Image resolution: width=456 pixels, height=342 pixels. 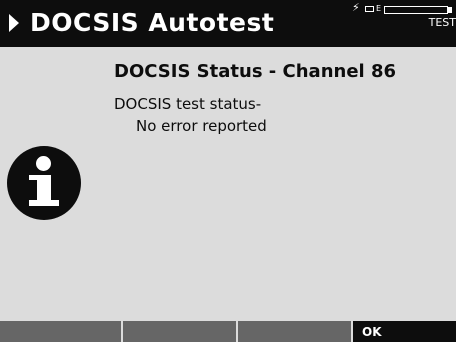 What do you see at coordinates (356, 7) in the screenshot?
I see `power-icon: ⚡` at bounding box center [356, 7].